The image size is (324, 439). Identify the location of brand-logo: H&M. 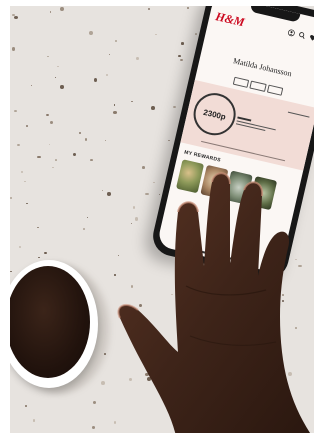
(230, 19).